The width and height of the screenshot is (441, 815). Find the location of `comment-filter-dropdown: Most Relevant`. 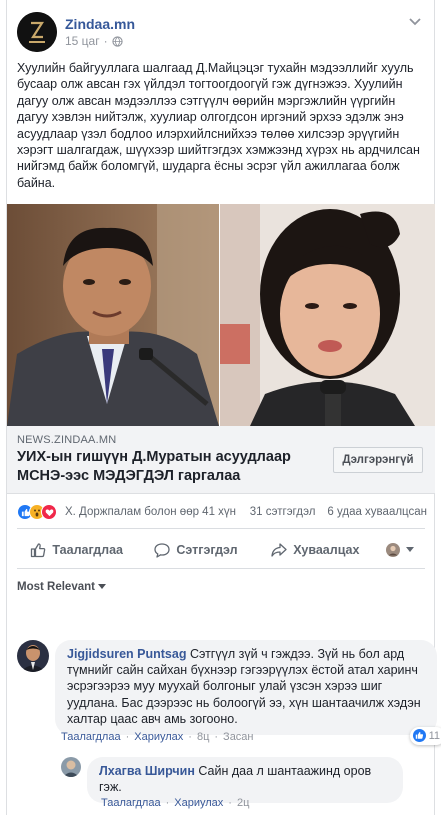

comment-filter-dropdown: Most Relevant is located at coordinates (61, 587).